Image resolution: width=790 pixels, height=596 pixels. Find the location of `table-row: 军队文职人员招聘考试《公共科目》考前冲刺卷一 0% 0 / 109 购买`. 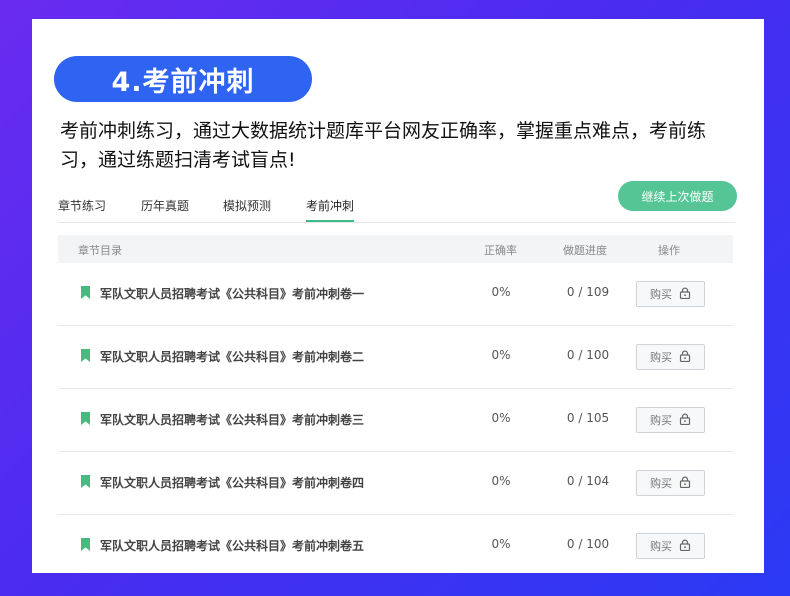

table-row: 军队文职人员招聘考试《公共科目》考前冲刺卷一 0% 0 / 109 购买 is located at coordinates (395, 294).